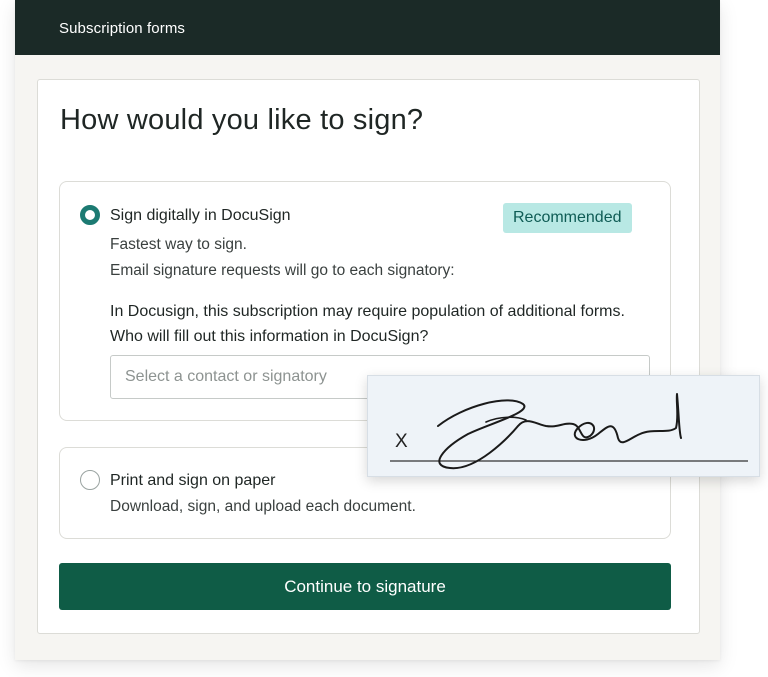 Image resolution: width=768 pixels, height=677 pixels. Describe the element at coordinates (200, 215) in the screenshot. I see `option-sign-digitally-title: Sign digitally in DocuSign` at that location.